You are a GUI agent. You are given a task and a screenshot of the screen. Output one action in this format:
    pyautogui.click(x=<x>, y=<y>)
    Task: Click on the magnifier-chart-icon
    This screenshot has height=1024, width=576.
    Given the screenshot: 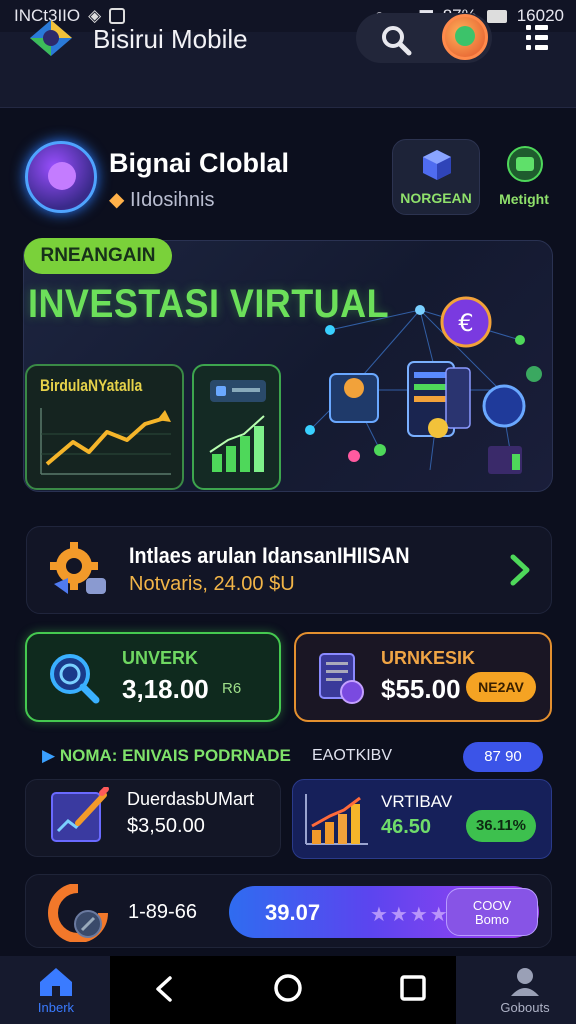 What is the action you would take?
    pyautogui.click(x=75, y=679)
    